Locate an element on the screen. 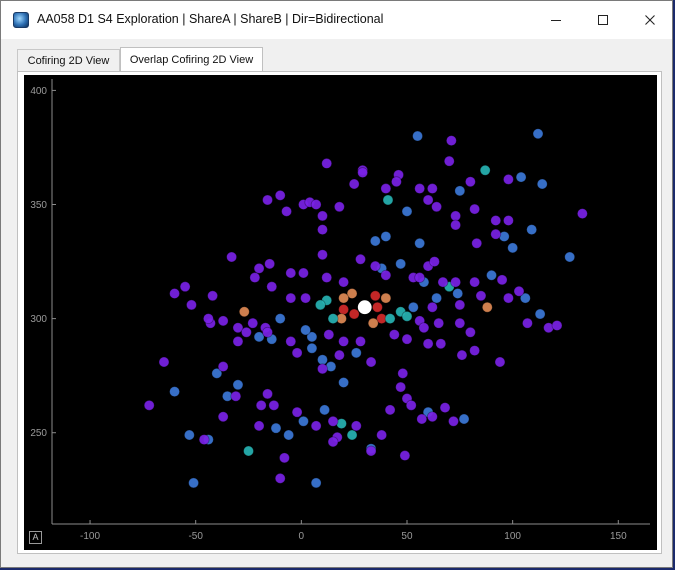 The height and width of the screenshot is (570, 675). y-tick-label: 300 is located at coordinates (38, 319).